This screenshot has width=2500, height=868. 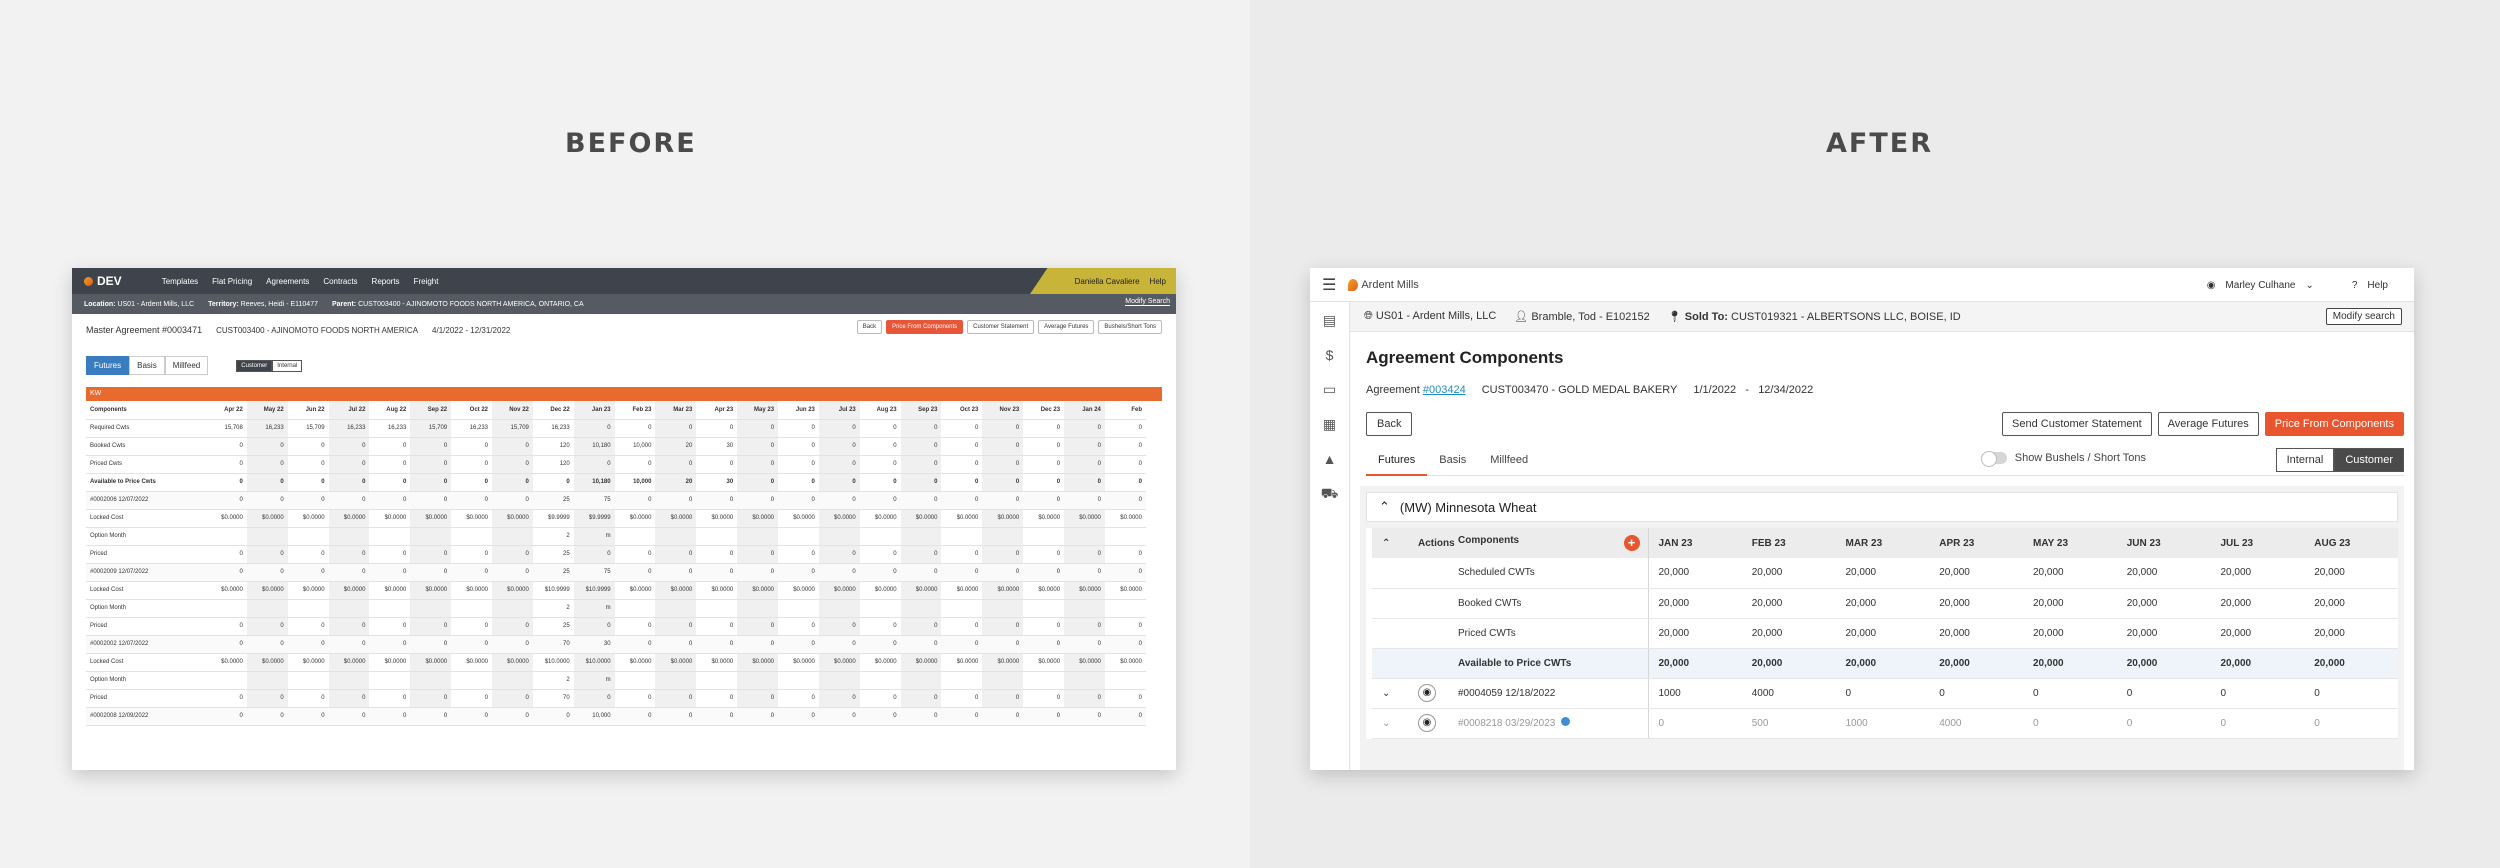 I want to click on add-component-icon: +, so click(x=1631, y=543).